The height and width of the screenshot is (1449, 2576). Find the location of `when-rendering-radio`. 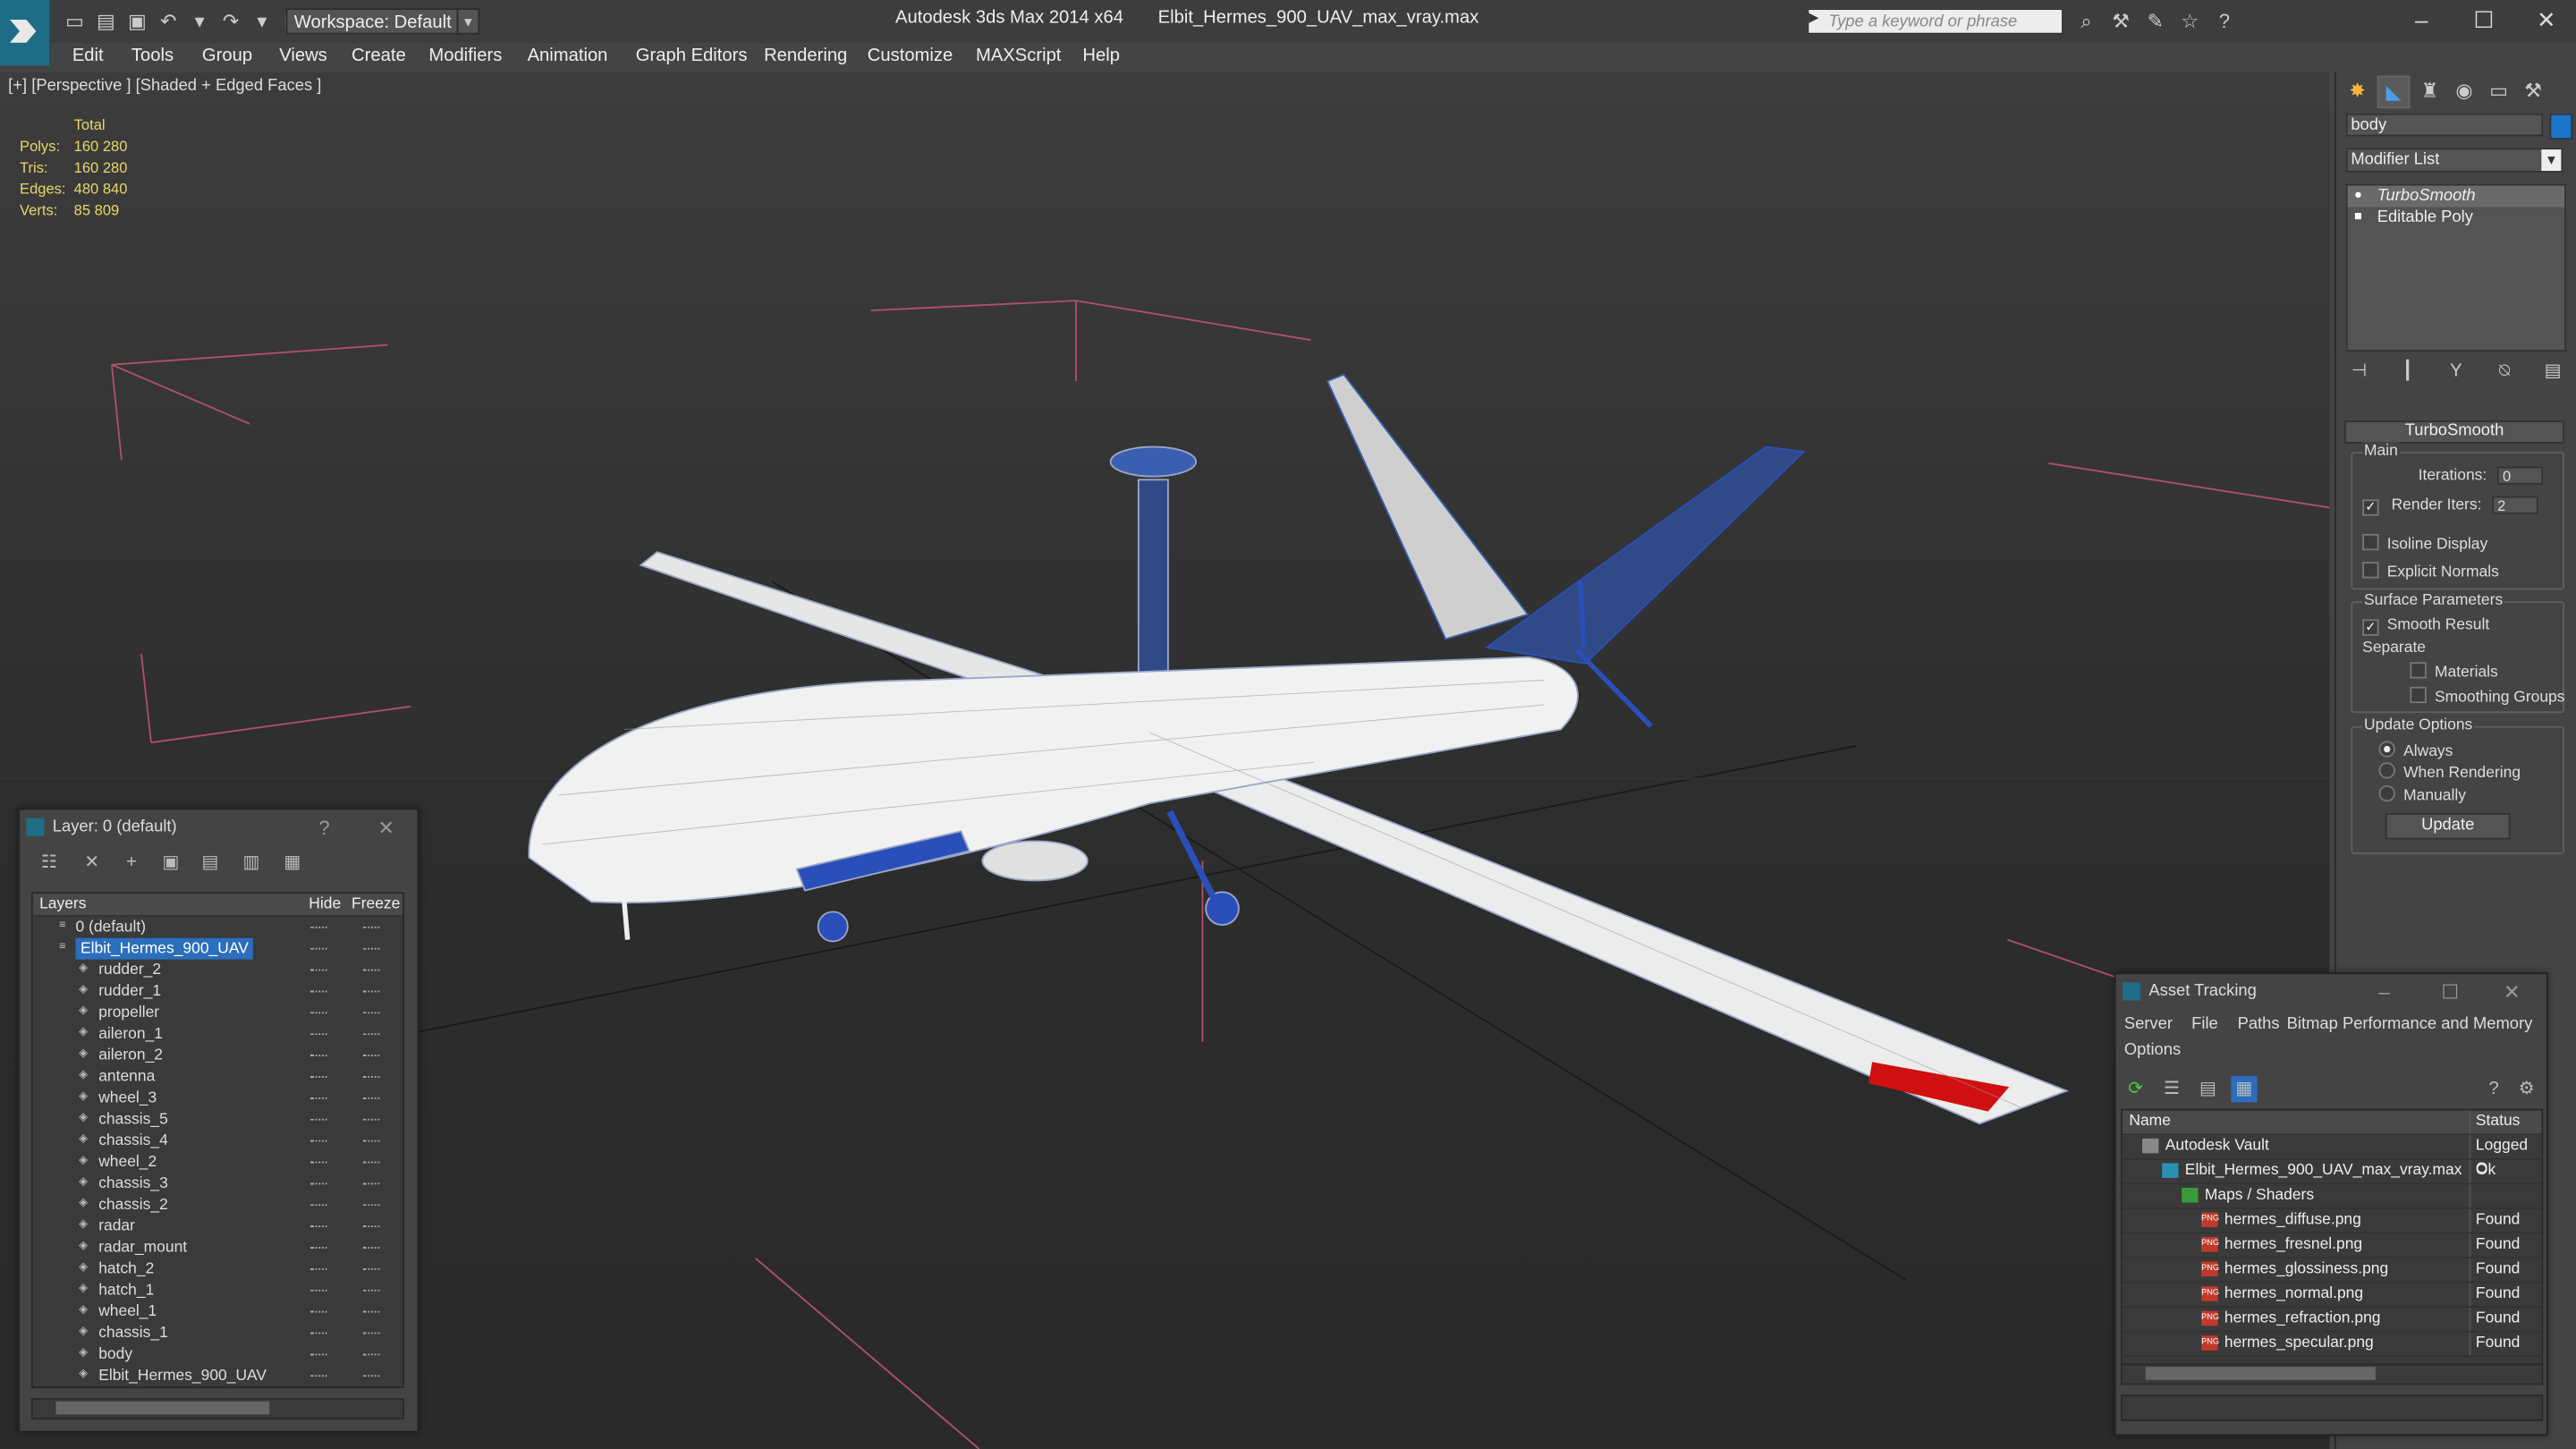

when-rendering-radio is located at coordinates (2386, 770).